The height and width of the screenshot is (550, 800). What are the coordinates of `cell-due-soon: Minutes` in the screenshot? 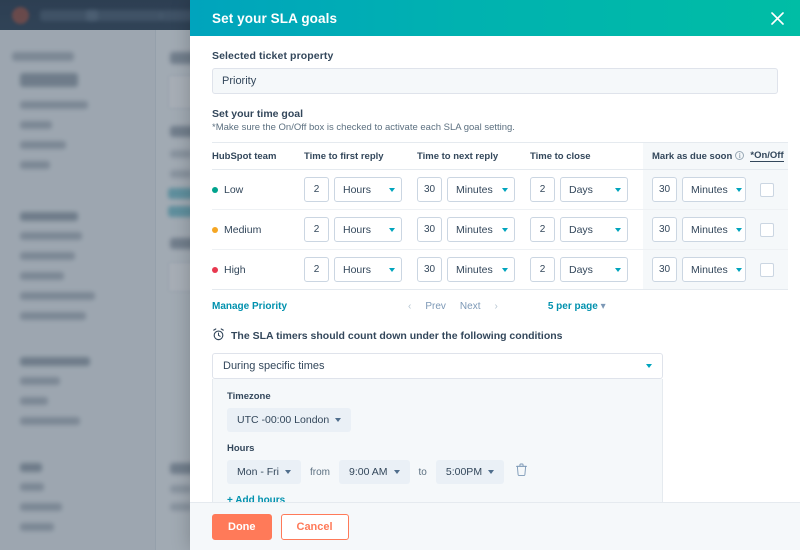 It's located at (694, 190).